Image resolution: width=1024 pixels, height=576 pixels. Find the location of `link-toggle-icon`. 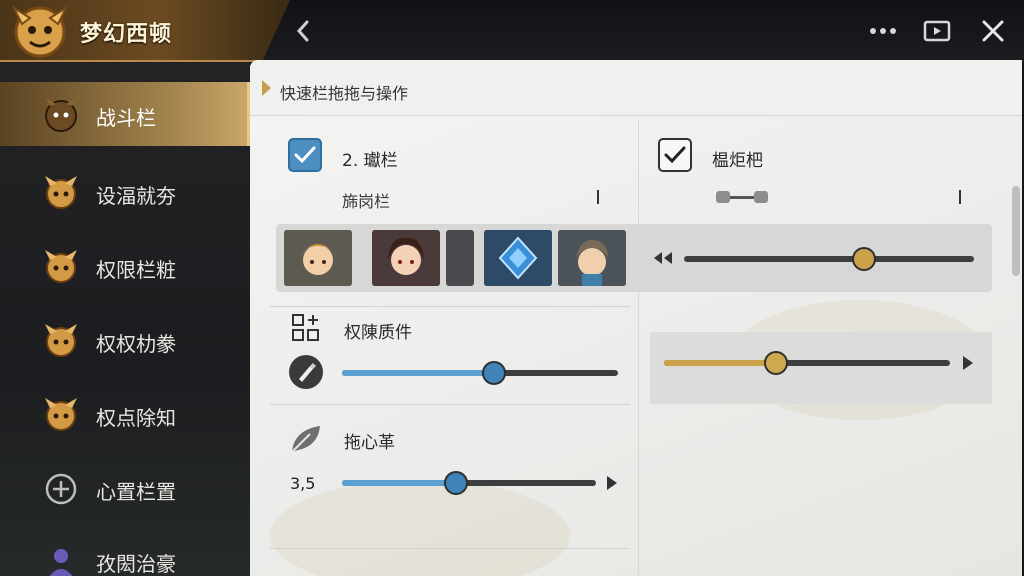

link-toggle-icon is located at coordinates (742, 197).